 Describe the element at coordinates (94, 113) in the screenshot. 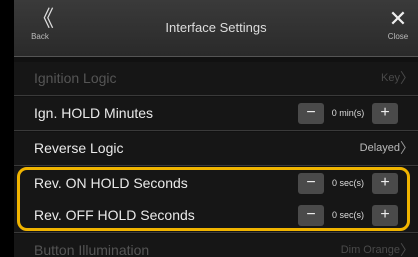

I see `row-label: Ign. HOLD Minutes` at that location.